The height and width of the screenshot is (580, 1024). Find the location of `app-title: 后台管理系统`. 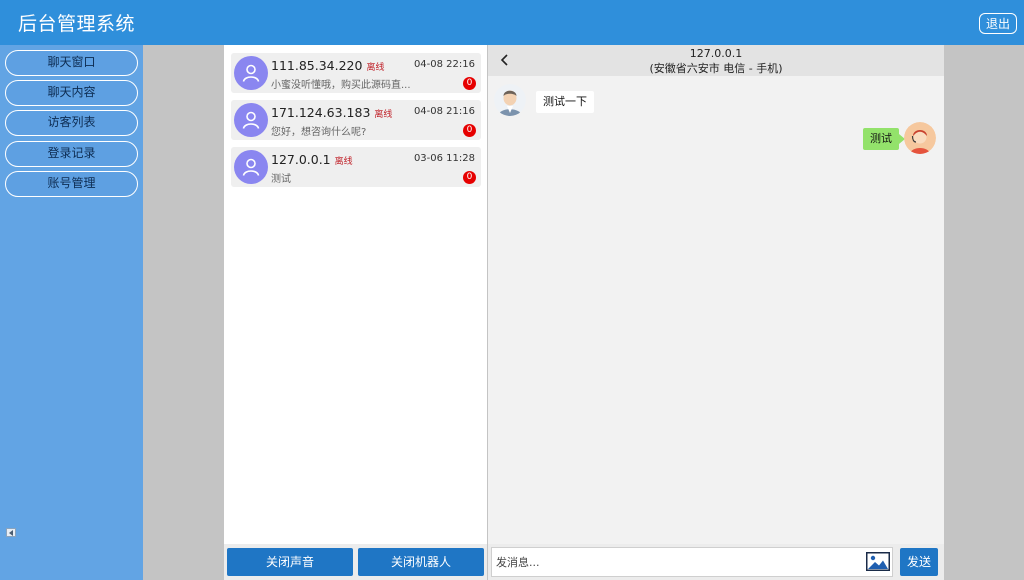

app-title: 后台管理系统 is located at coordinates (77, 24).